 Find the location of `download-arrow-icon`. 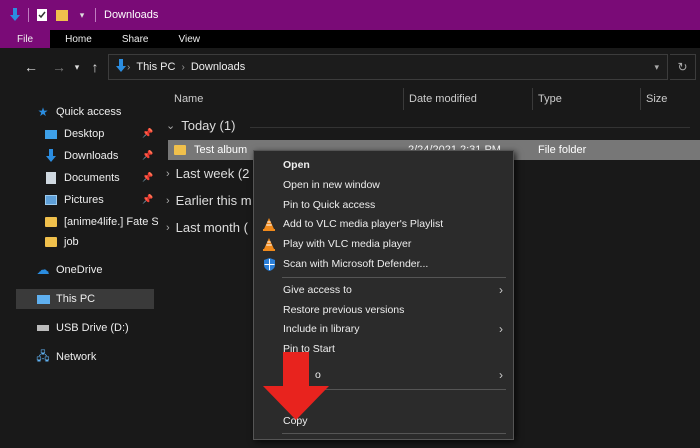

download-arrow-icon is located at coordinates (15, 15).